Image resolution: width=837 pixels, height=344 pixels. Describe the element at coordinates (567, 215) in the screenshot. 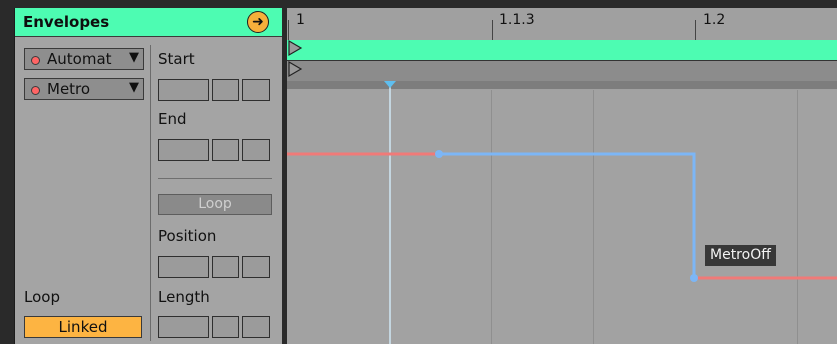

I see `envelope-segment-active` at that location.